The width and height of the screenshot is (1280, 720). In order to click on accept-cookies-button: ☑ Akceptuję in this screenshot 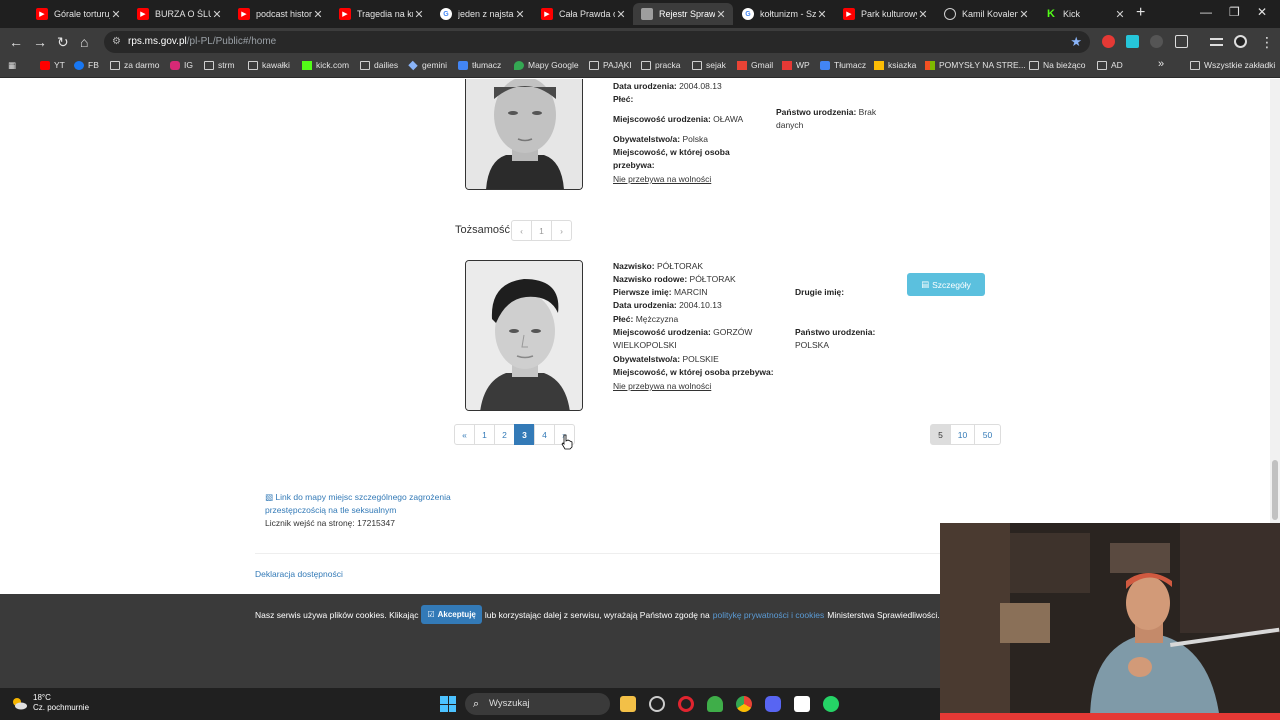, I will do `click(451, 614)`.